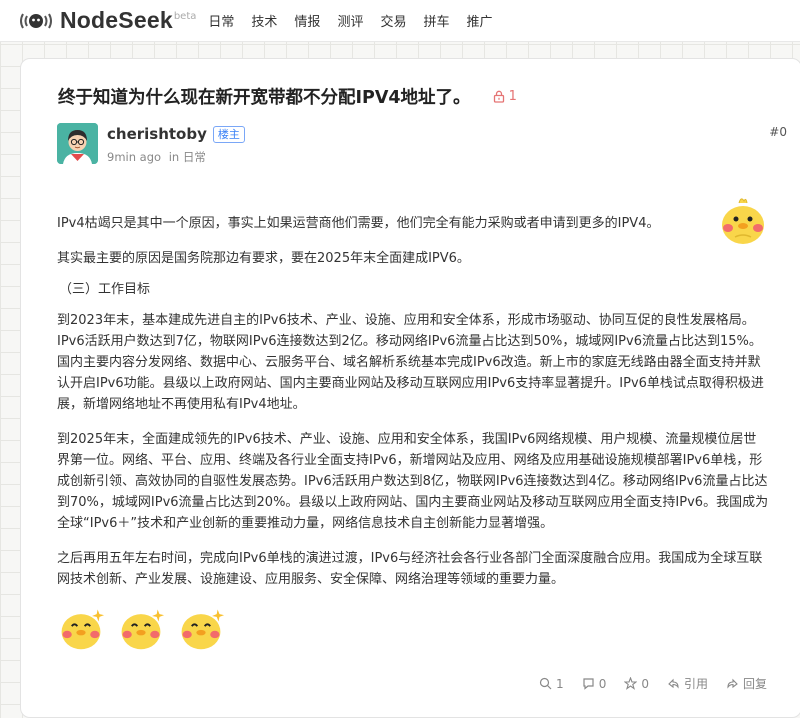 The height and width of the screenshot is (718, 800). I want to click on top-navbar: NodeSeek beta 日常 技术 情报 测评 交易 拼车 推广, so click(400, 21).